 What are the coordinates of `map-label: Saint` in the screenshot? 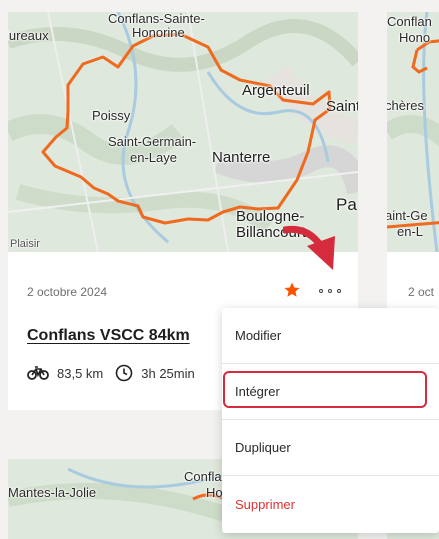 It's located at (342, 106).